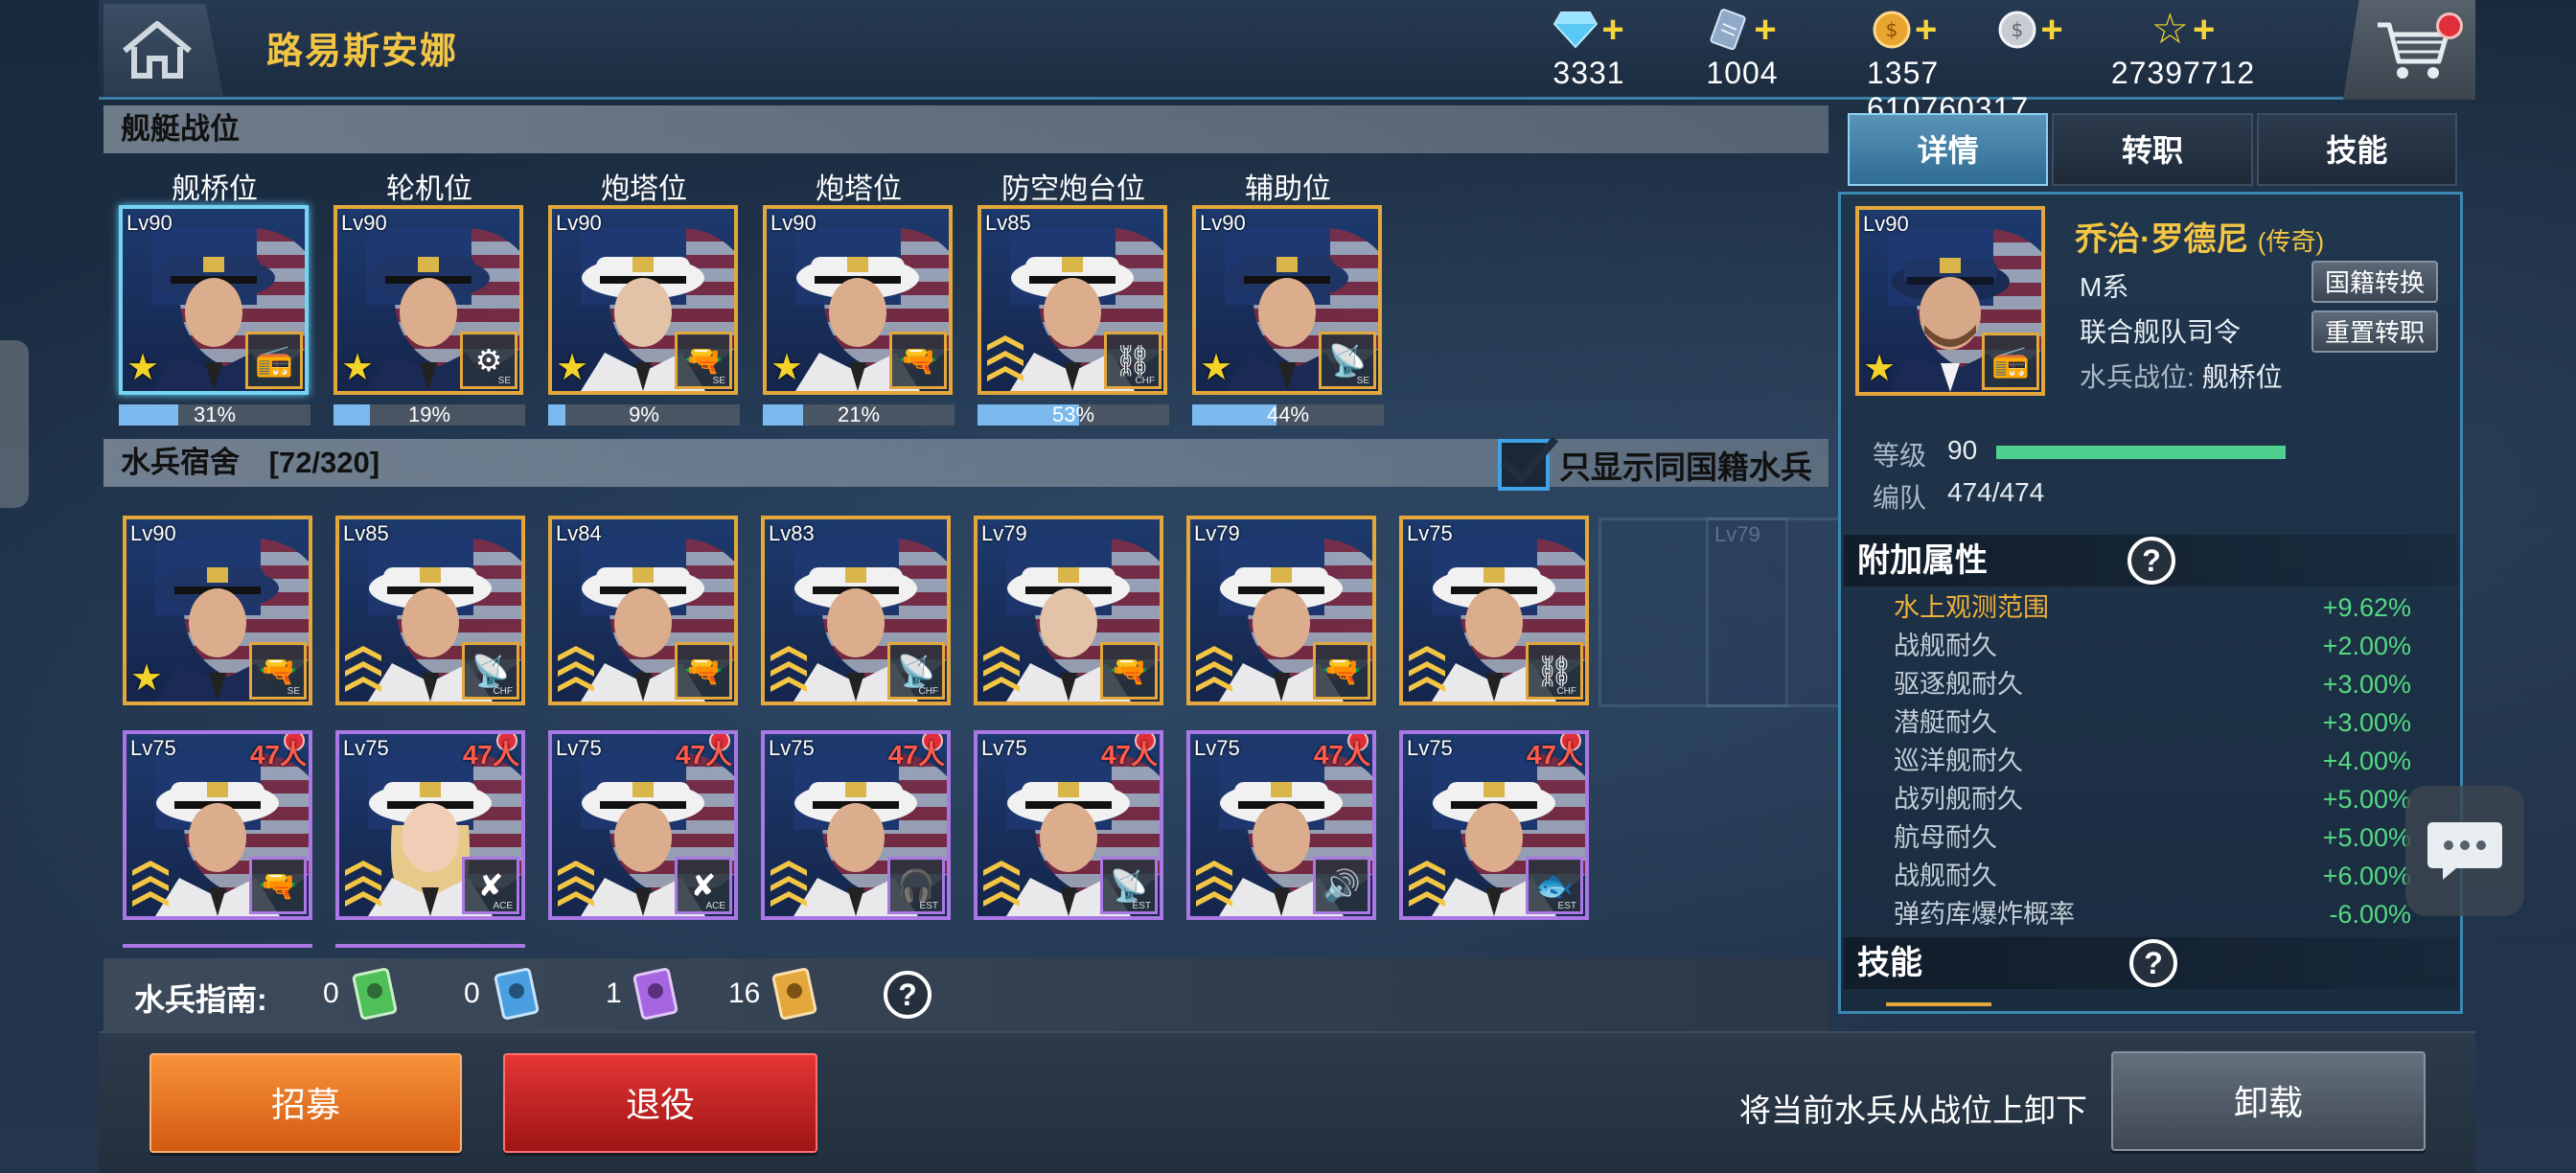  Describe the element at coordinates (643, 610) in the screenshot. I see `dorm-sailor-card: Lv84 🔫` at that location.